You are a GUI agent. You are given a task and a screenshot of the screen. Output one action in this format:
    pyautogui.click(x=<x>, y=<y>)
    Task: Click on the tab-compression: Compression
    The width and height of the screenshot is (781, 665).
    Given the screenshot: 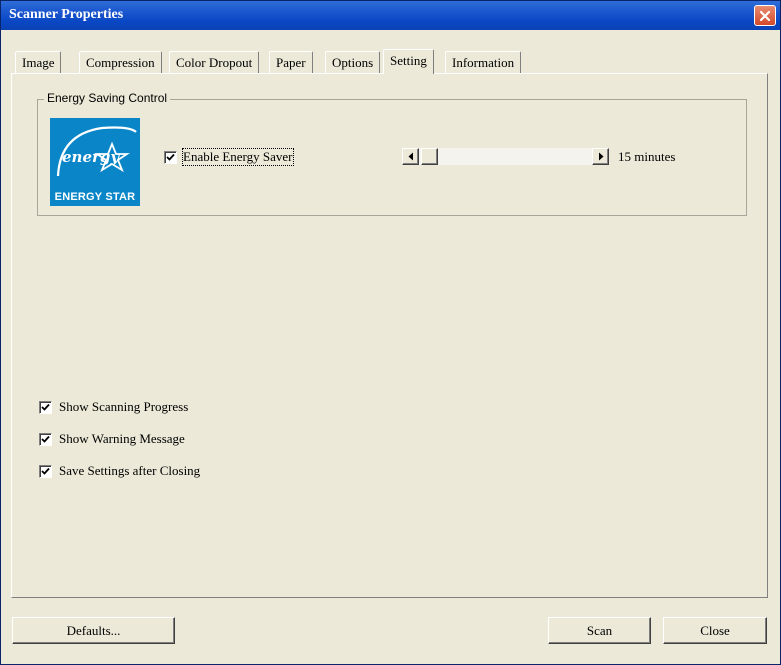 What is the action you would take?
    pyautogui.click(x=120, y=62)
    